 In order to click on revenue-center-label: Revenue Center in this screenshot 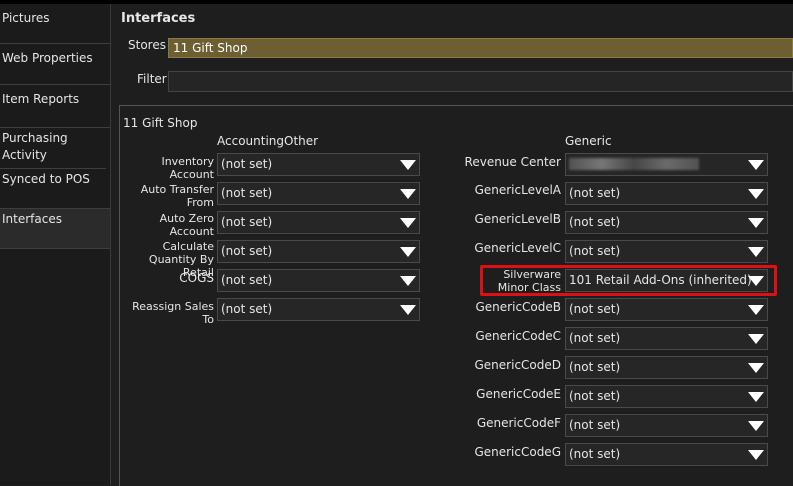, I will do `click(512, 162)`.